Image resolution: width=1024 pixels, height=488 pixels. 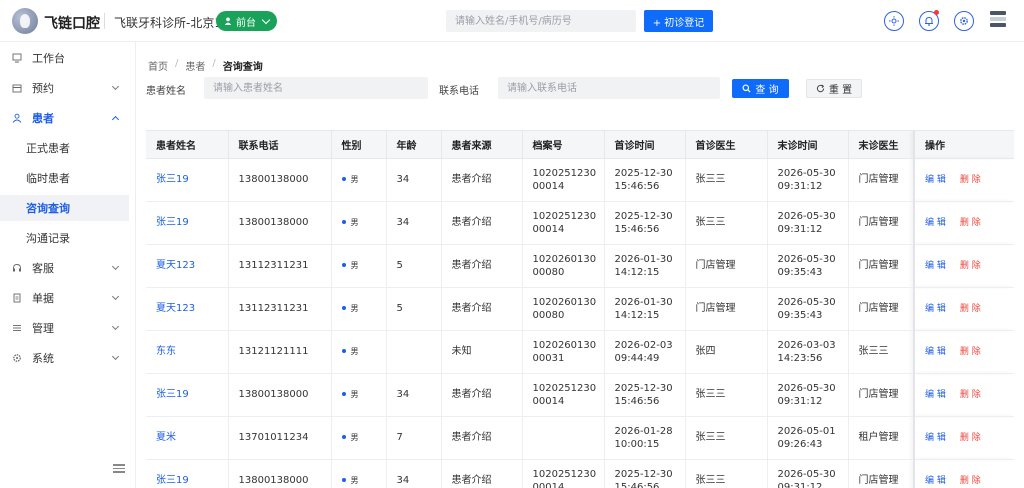 What do you see at coordinates (541, 21) in the screenshot?
I see `search-input` at bounding box center [541, 21].